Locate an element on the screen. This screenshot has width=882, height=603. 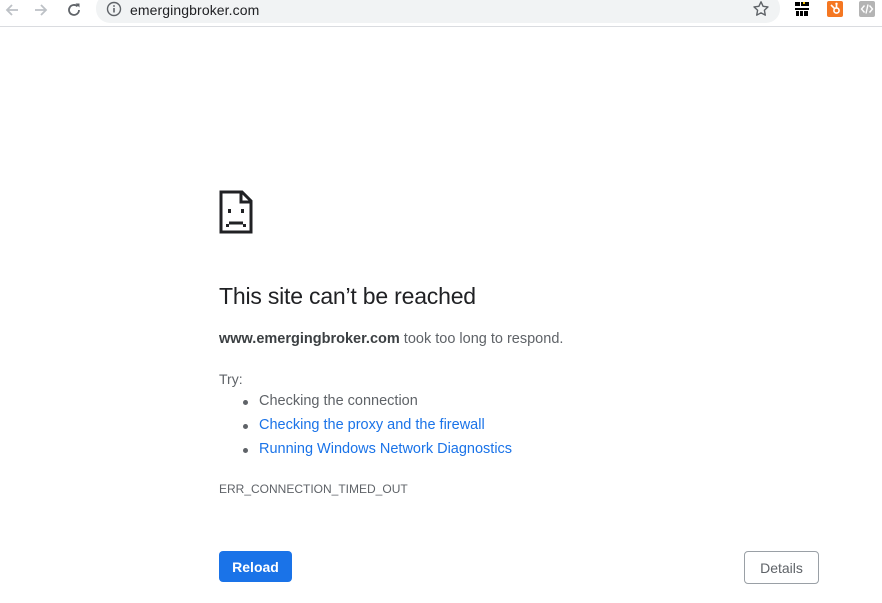
back-button is located at coordinates (12, 10).